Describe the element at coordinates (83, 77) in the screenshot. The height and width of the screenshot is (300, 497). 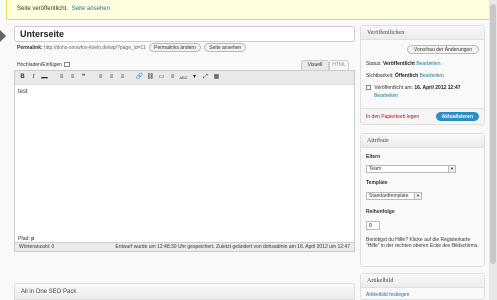
I see `blockquote-button: ❝` at that location.